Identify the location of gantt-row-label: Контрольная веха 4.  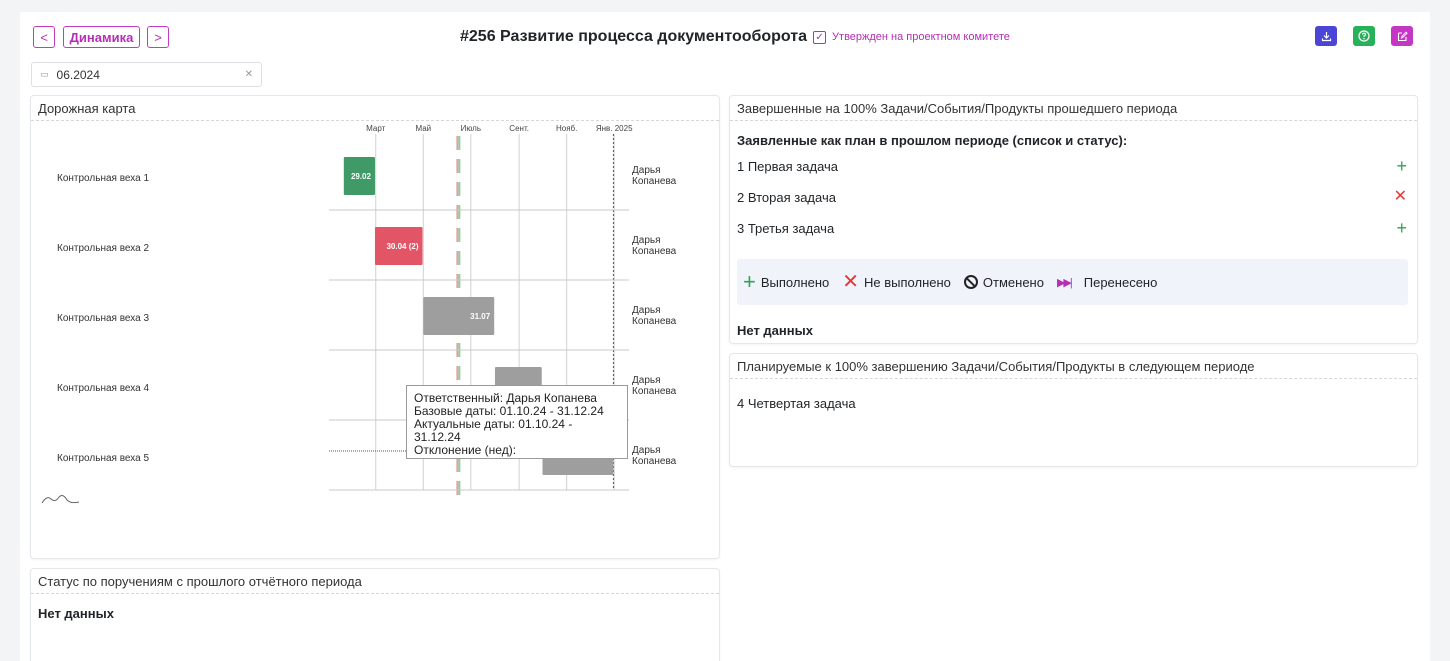
(103, 388).